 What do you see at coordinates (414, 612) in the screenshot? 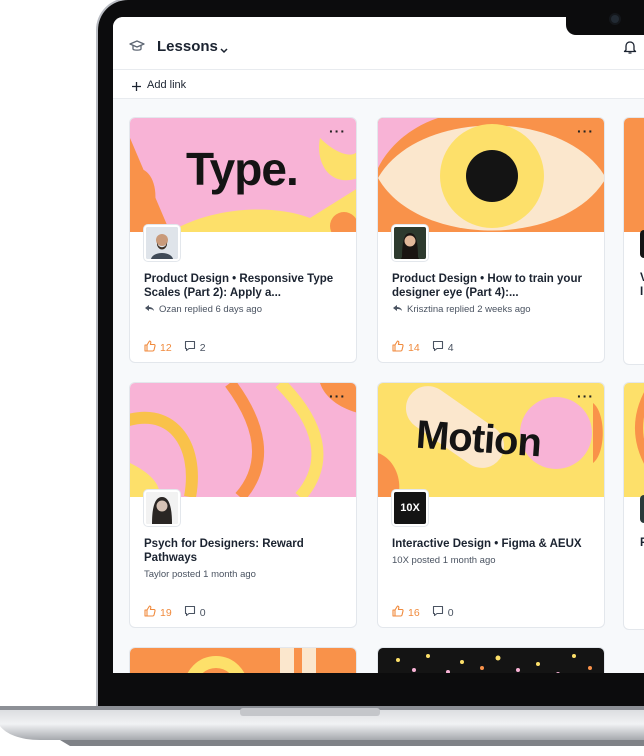
I see `like-count: 16` at bounding box center [414, 612].